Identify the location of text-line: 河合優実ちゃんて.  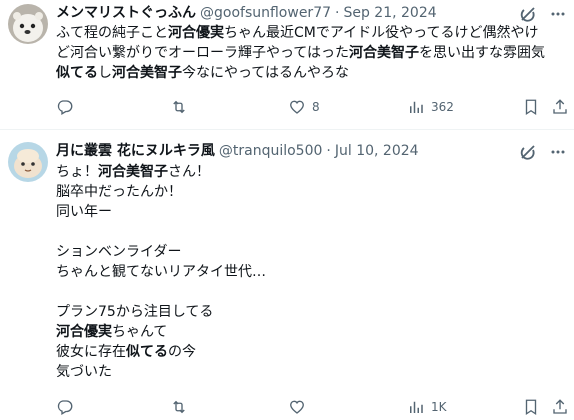
(311, 332).